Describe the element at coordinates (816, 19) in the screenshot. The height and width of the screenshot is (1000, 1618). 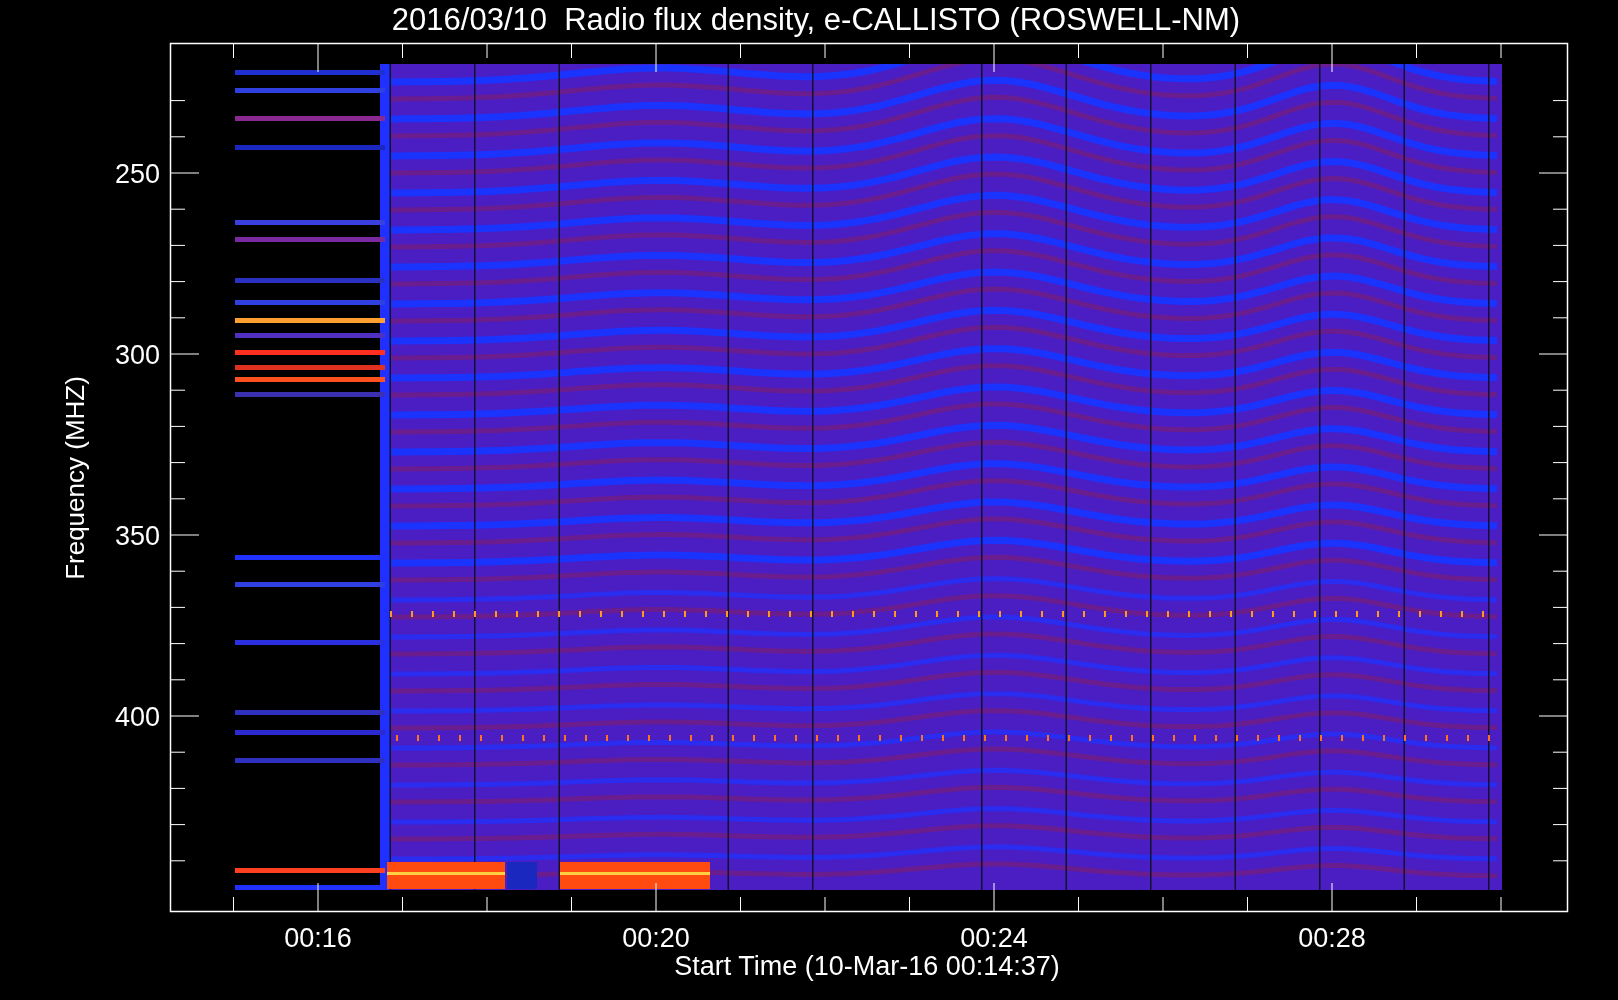
I see `plot-title: 2016/03/10 Radio flux density, e-CALLISTO (ROSWELL-NM)` at that location.